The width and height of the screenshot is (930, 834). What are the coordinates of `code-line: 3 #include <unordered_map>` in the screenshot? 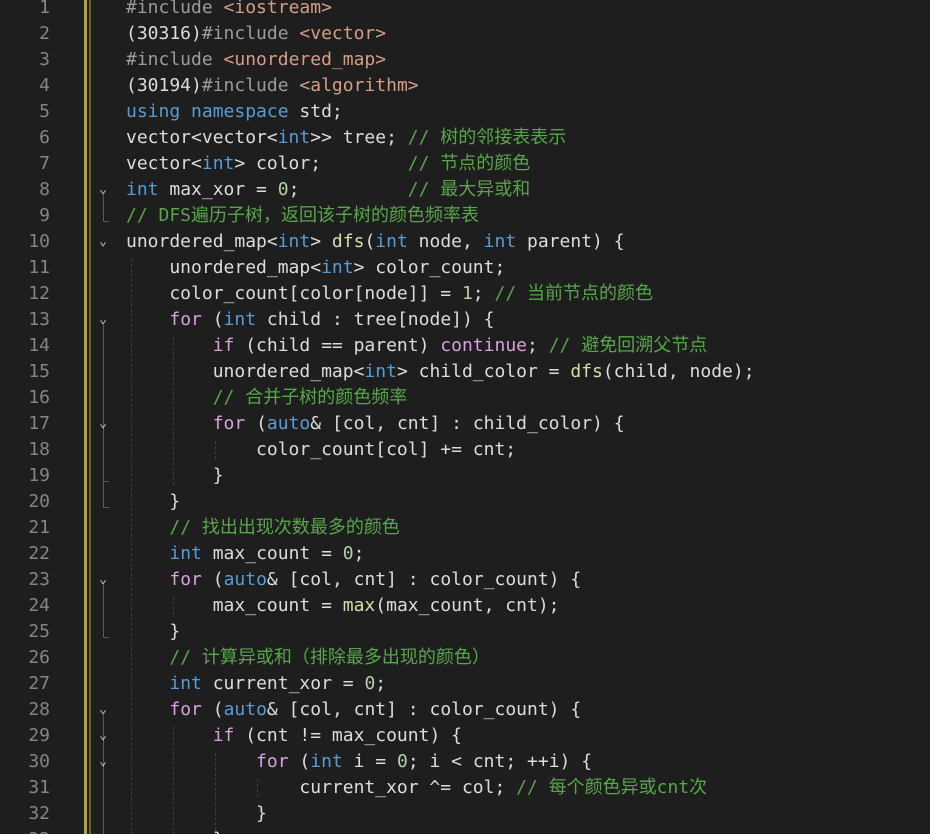 It's located at (465, 60).